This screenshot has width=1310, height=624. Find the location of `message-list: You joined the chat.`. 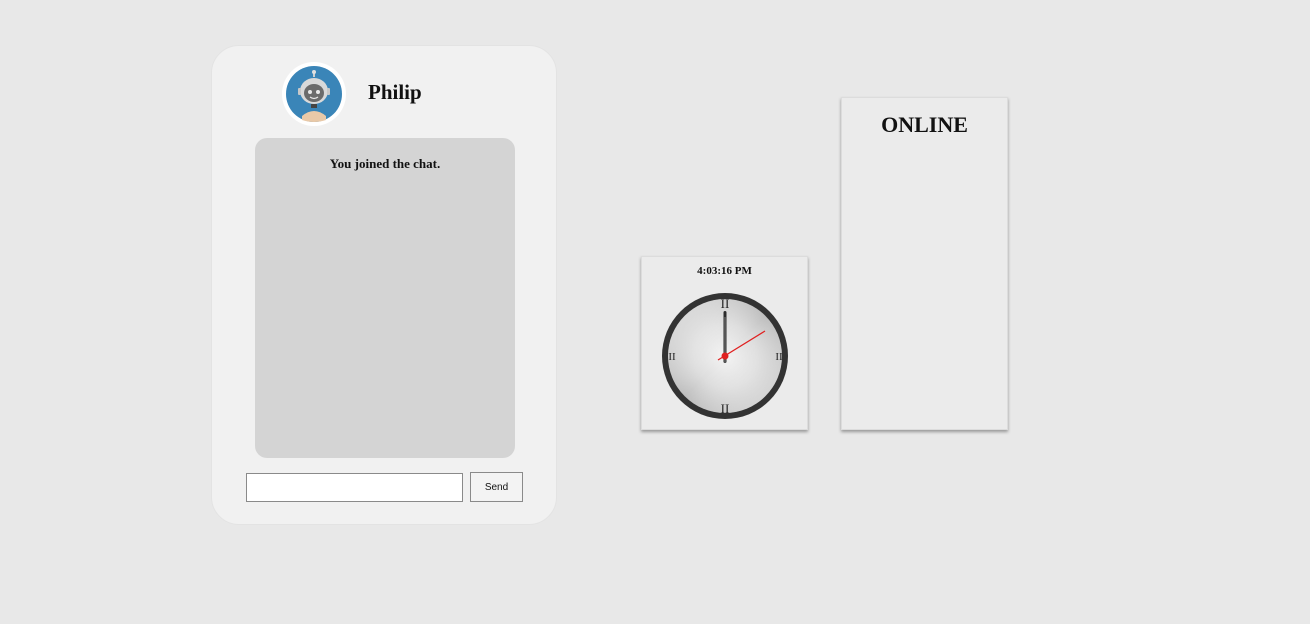

message-list: You joined the chat. is located at coordinates (385, 298).